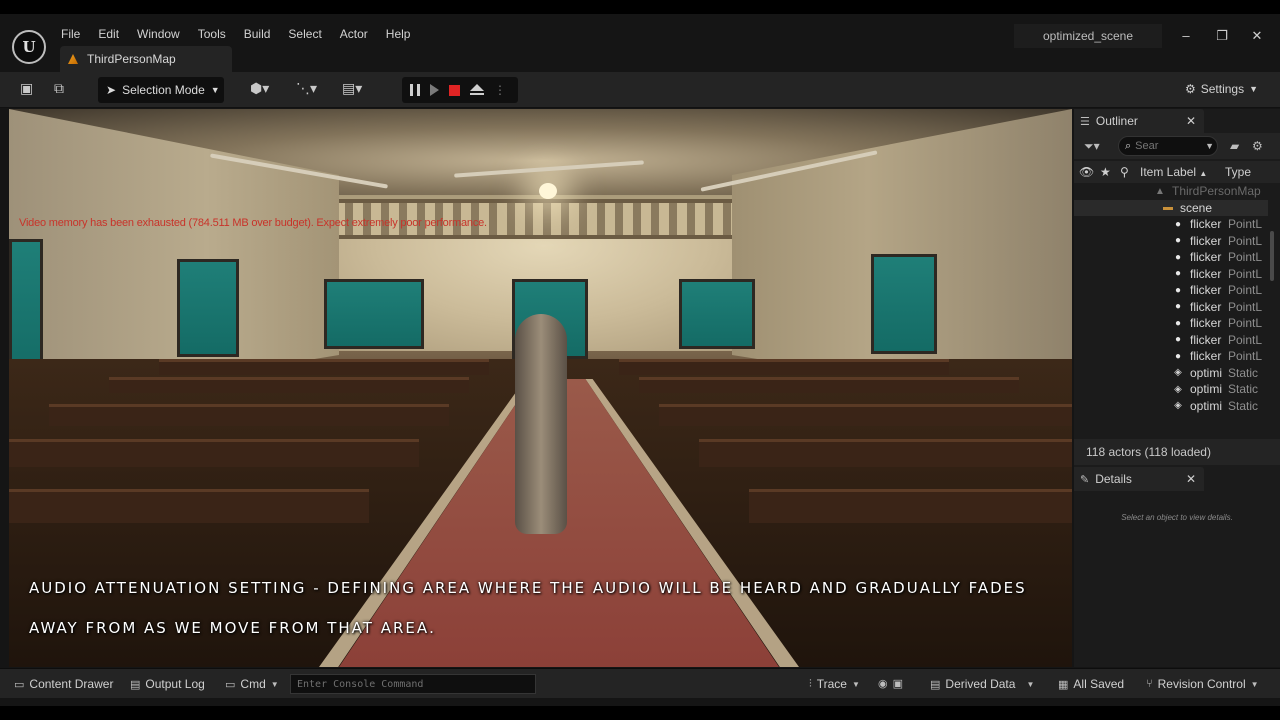 This screenshot has width=1280, height=720. What do you see at coordinates (398, 34) in the screenshot?
I see `menu-help: Help` at bounding box center [398, 34].